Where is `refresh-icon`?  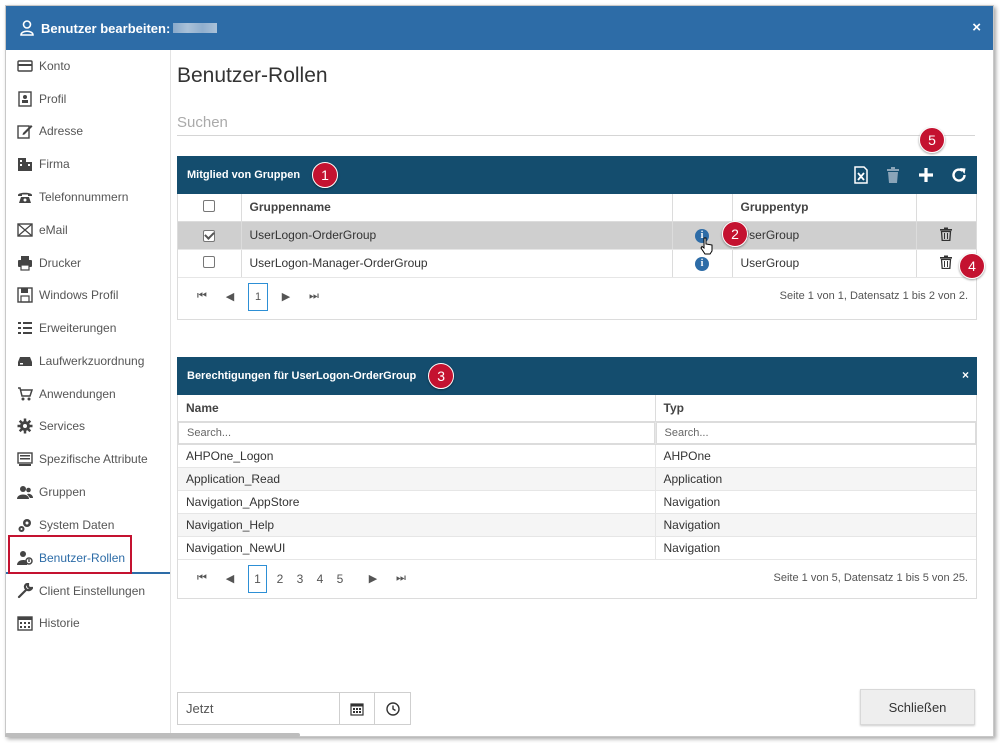 refresh-icon is located at coordinates (959, 175).